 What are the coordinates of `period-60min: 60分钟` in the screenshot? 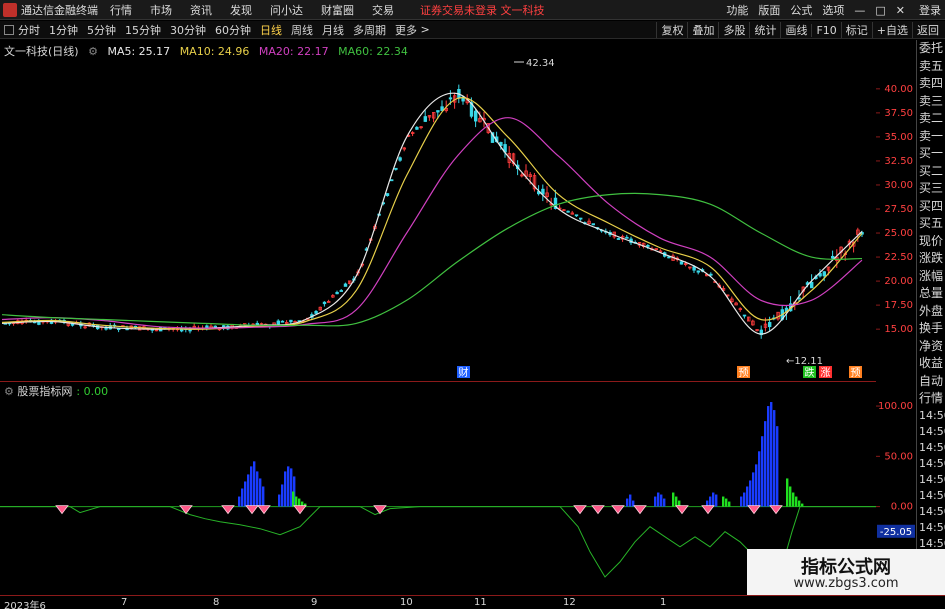 It's located at (233, 30).